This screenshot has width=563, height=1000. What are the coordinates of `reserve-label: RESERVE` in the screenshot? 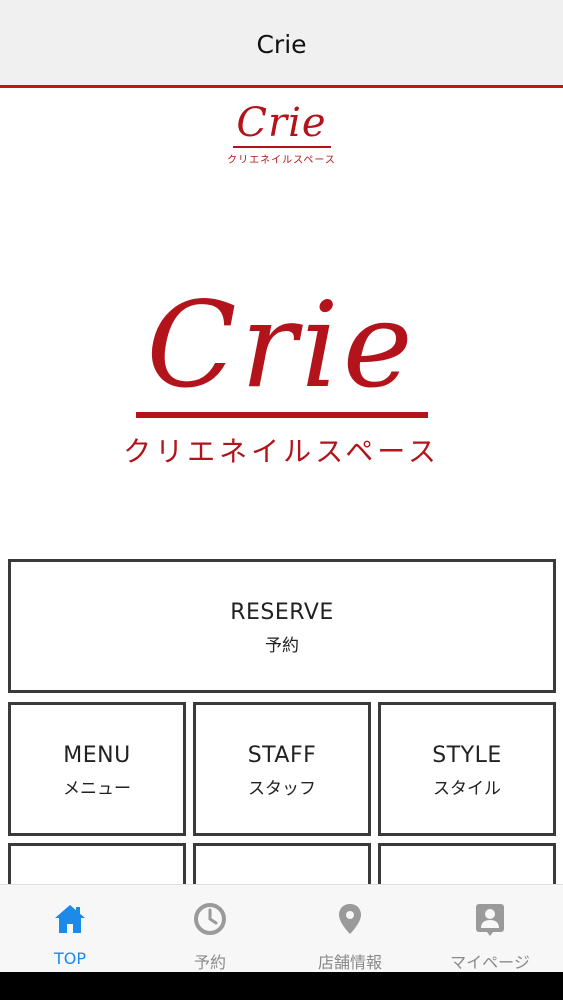 It's located at (282, 612).